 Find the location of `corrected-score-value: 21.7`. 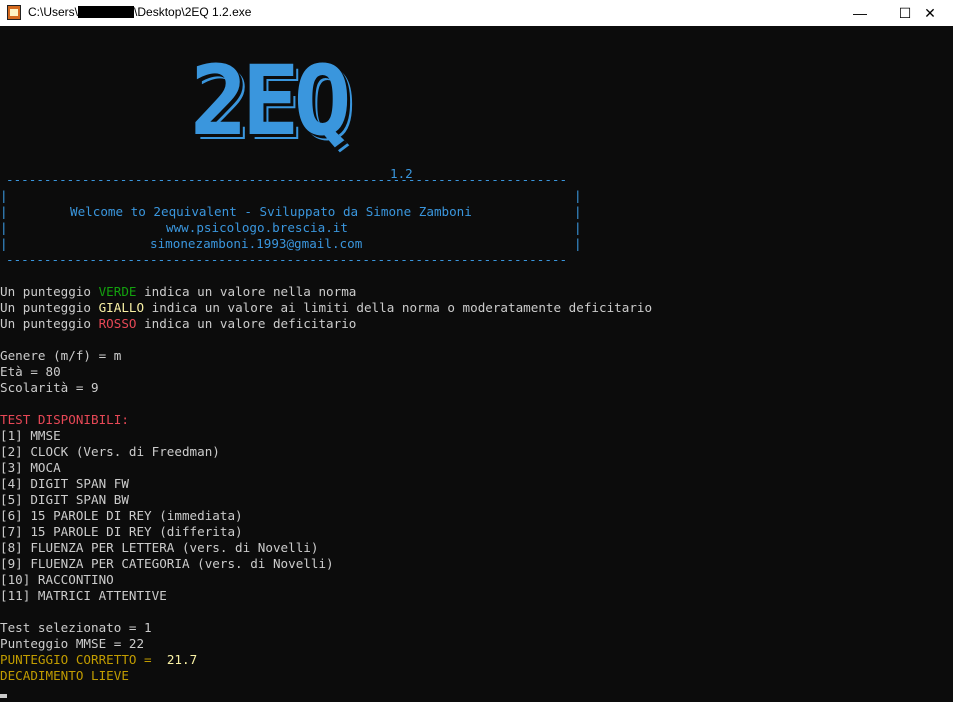

corrected-score-value: 21.7 is located at coordinates (178, 659).